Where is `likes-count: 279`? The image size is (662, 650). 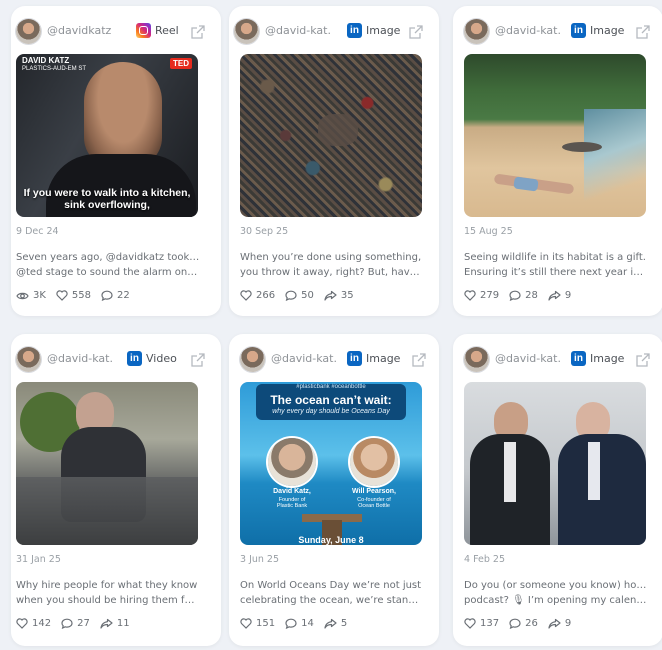 likes-count: 279 is located at coordinates (490, 295).